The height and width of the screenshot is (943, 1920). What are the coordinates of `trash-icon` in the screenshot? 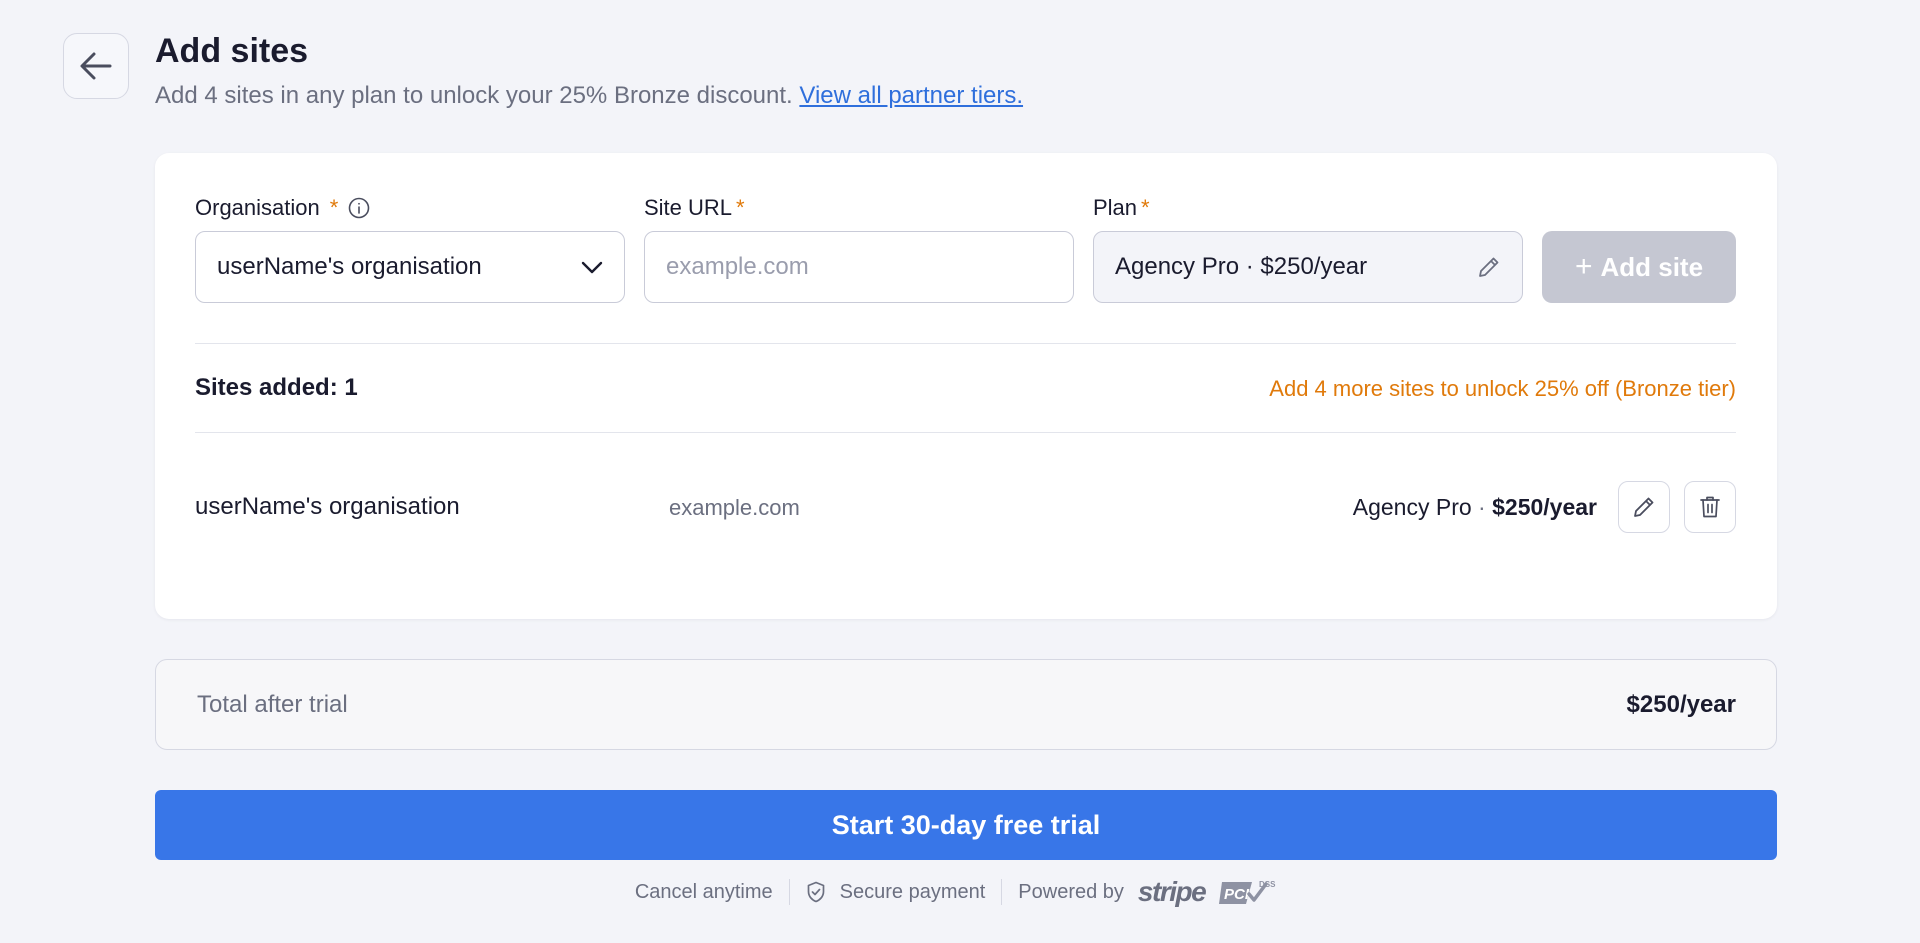 It's located at (1710, 507).